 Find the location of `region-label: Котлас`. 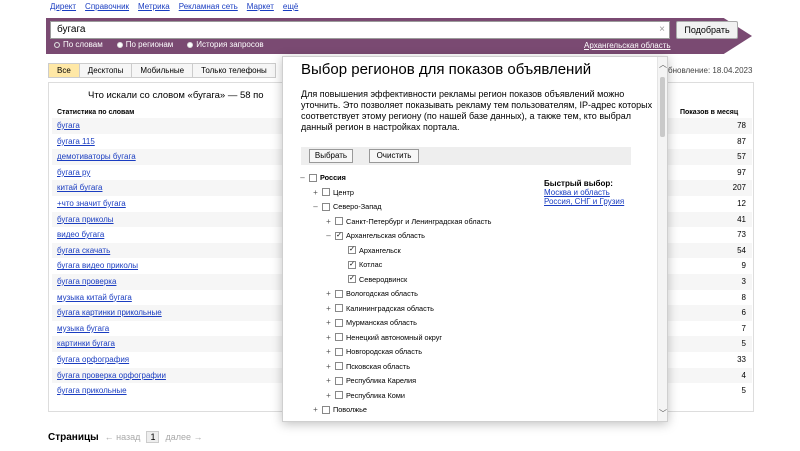

region-label: Котлас is located at coordinates (370, 264).